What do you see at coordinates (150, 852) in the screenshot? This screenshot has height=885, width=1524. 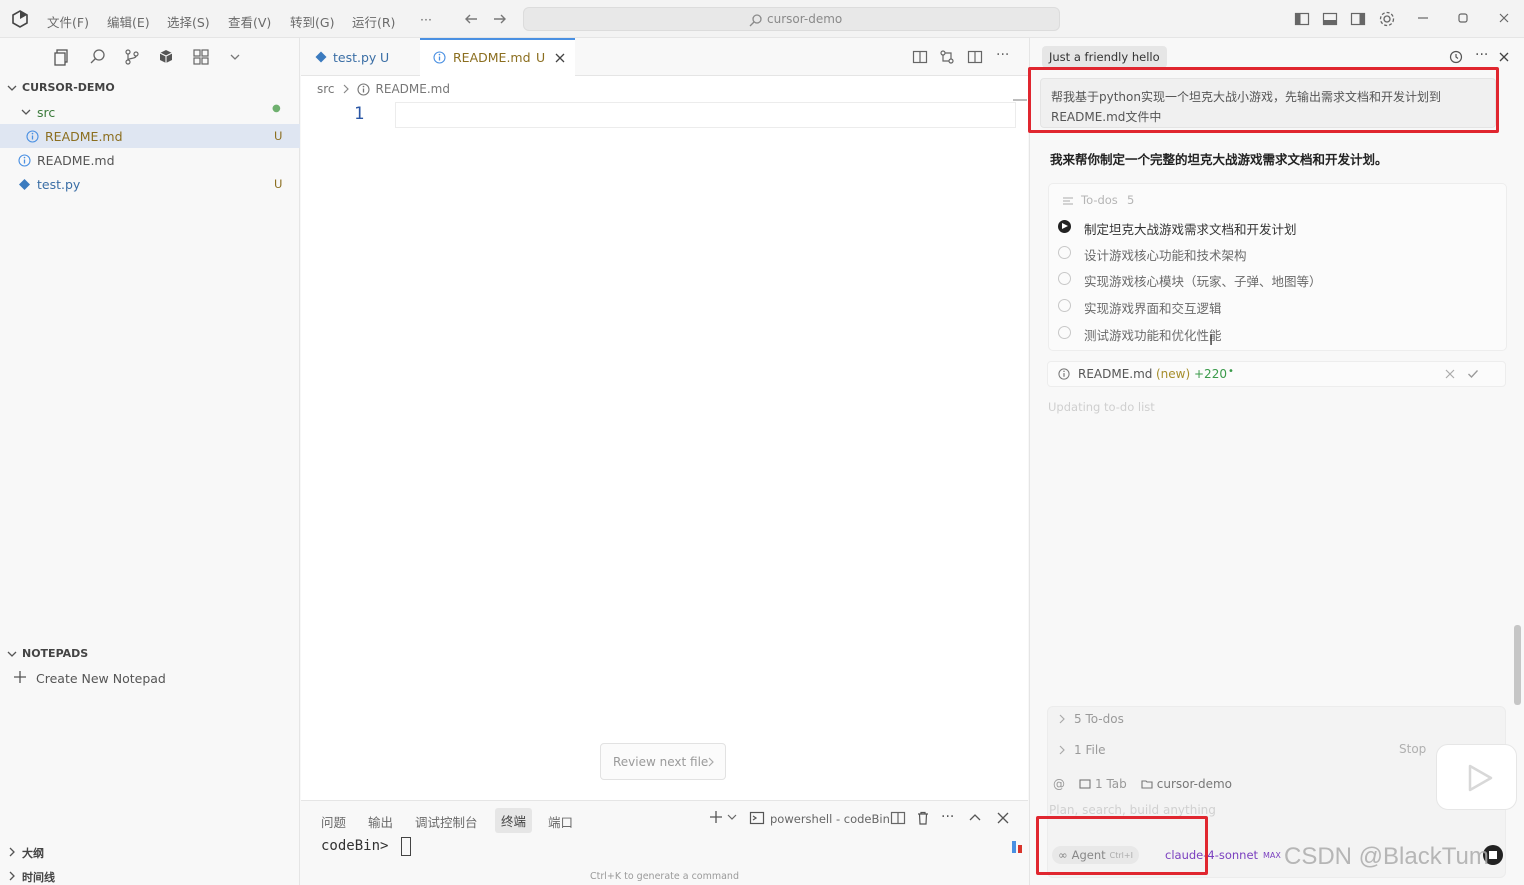 I see `outline-section-header: 大纲` at bounding box center [150, 852].